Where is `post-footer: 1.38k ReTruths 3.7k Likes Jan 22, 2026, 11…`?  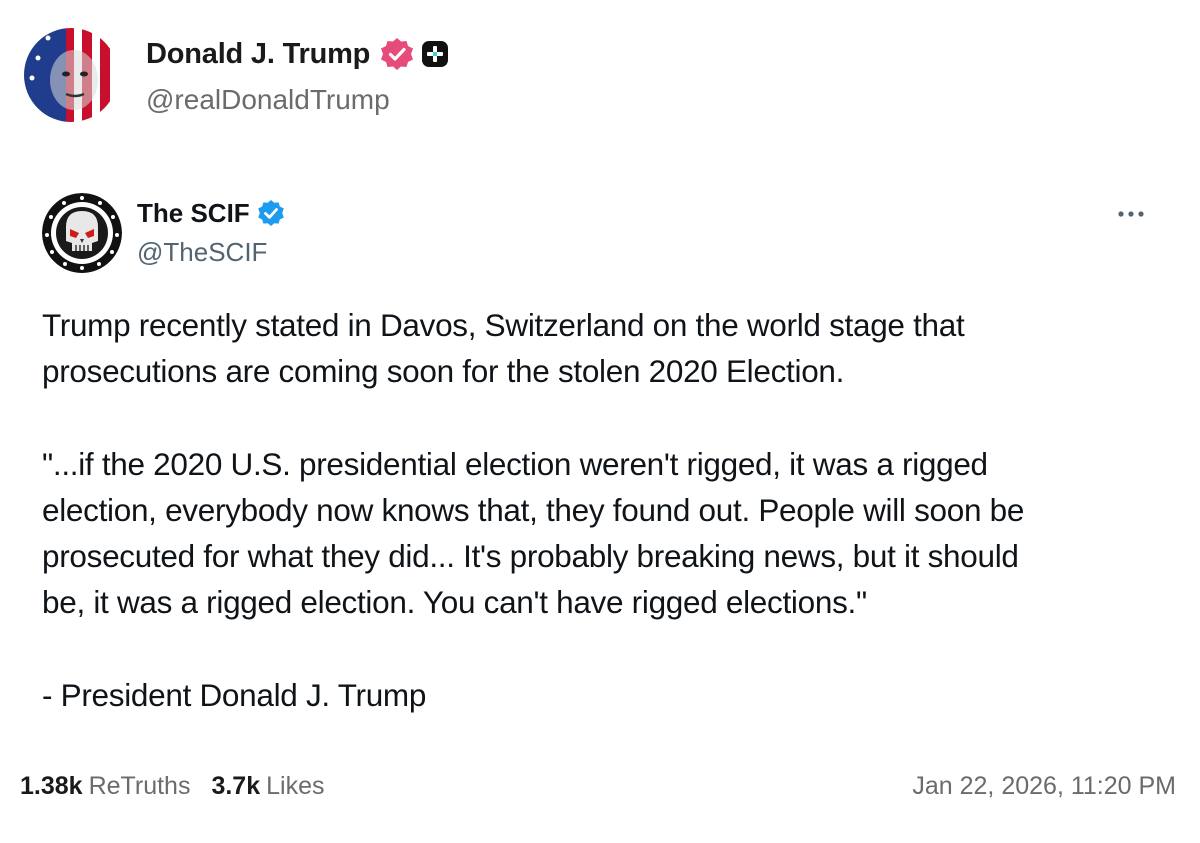
post-footer: 1.38k ReTruths 3.7k Likes Jan 22, 2026, 11… is located at coordinates (600, 797).